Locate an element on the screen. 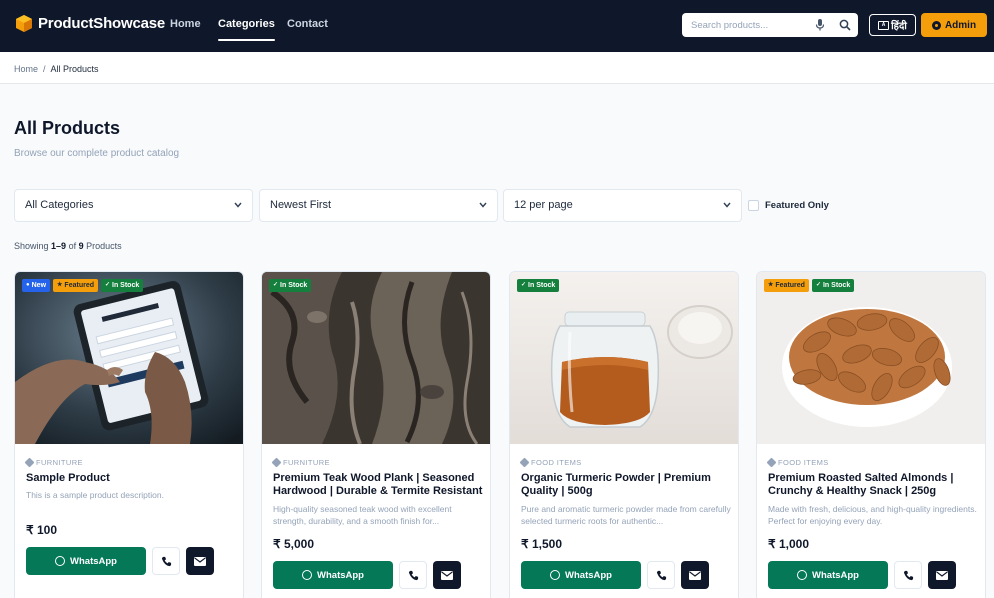 This screenshot has width=994, height=598. category-select-value: All Categories is located at coordinates (59, 205).